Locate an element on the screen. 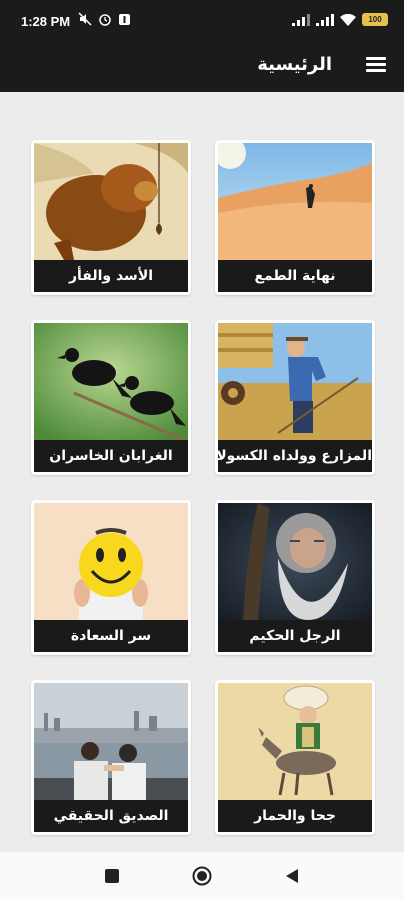 The width and height of the screenshot is (404, 900). circle-icon is located at coordinates (202, 876).